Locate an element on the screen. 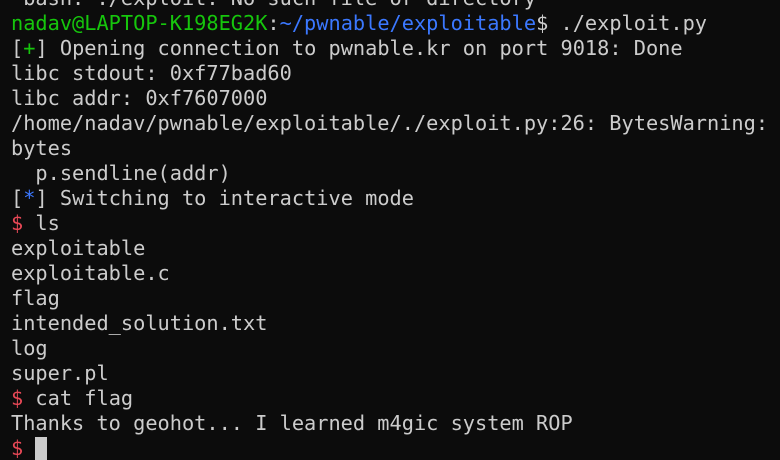 The width and height of the screenshot is (780, 460). ls-output-item: log is located at coordinates (29, 348).